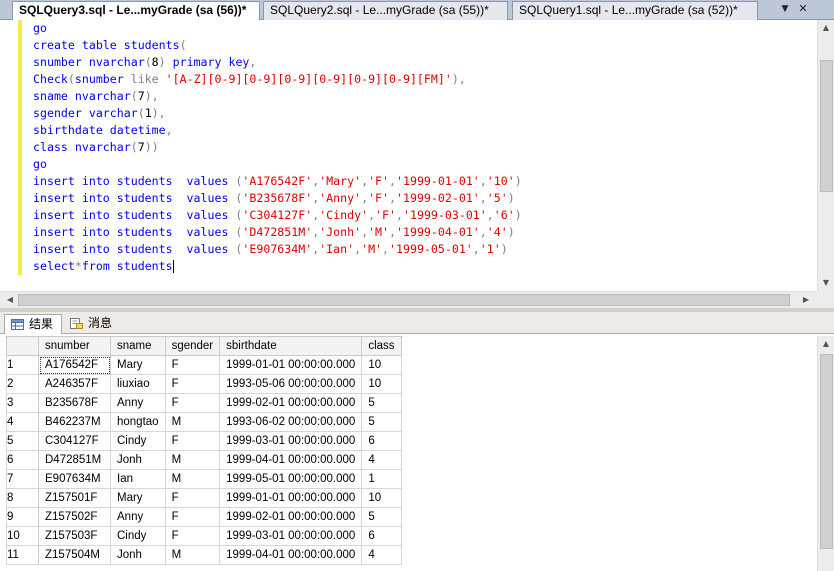  Describe the element at coordinates (22, 346) in the screenshot. I see `row-number-header` at that location.